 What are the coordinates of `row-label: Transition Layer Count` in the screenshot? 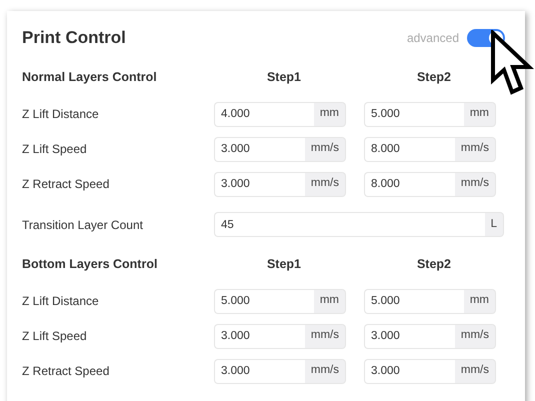 It's located at (83, 225).